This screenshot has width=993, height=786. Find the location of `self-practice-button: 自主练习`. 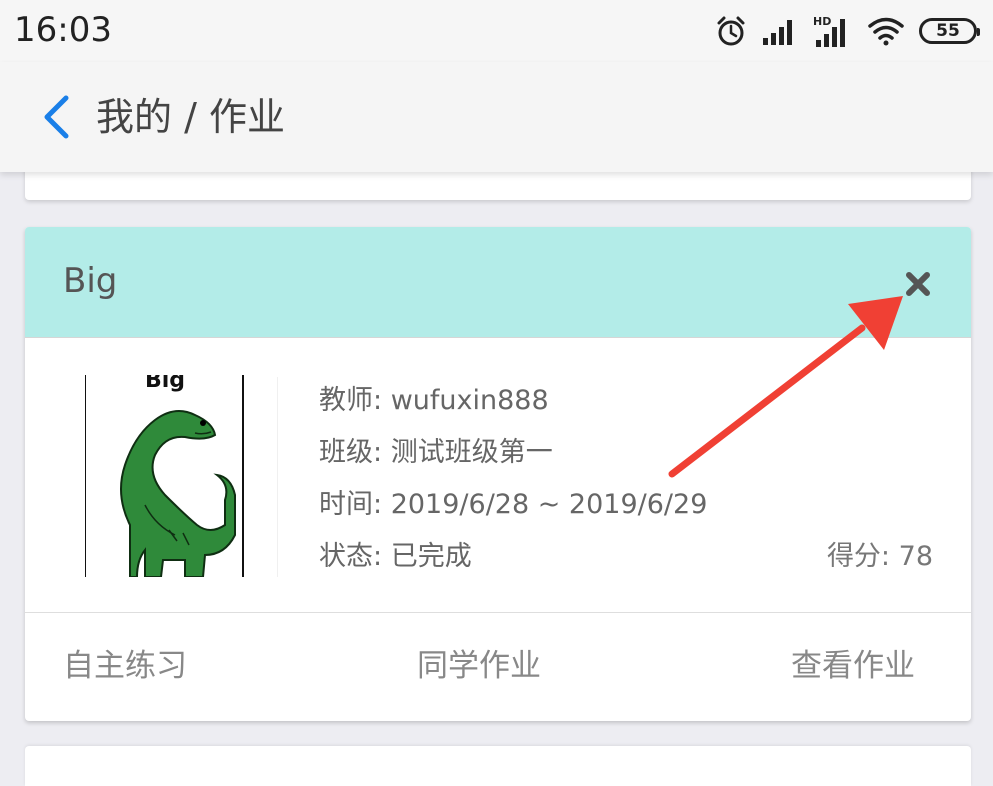

self-practice-button: 自主练习 is located at coordinates (125, 666).